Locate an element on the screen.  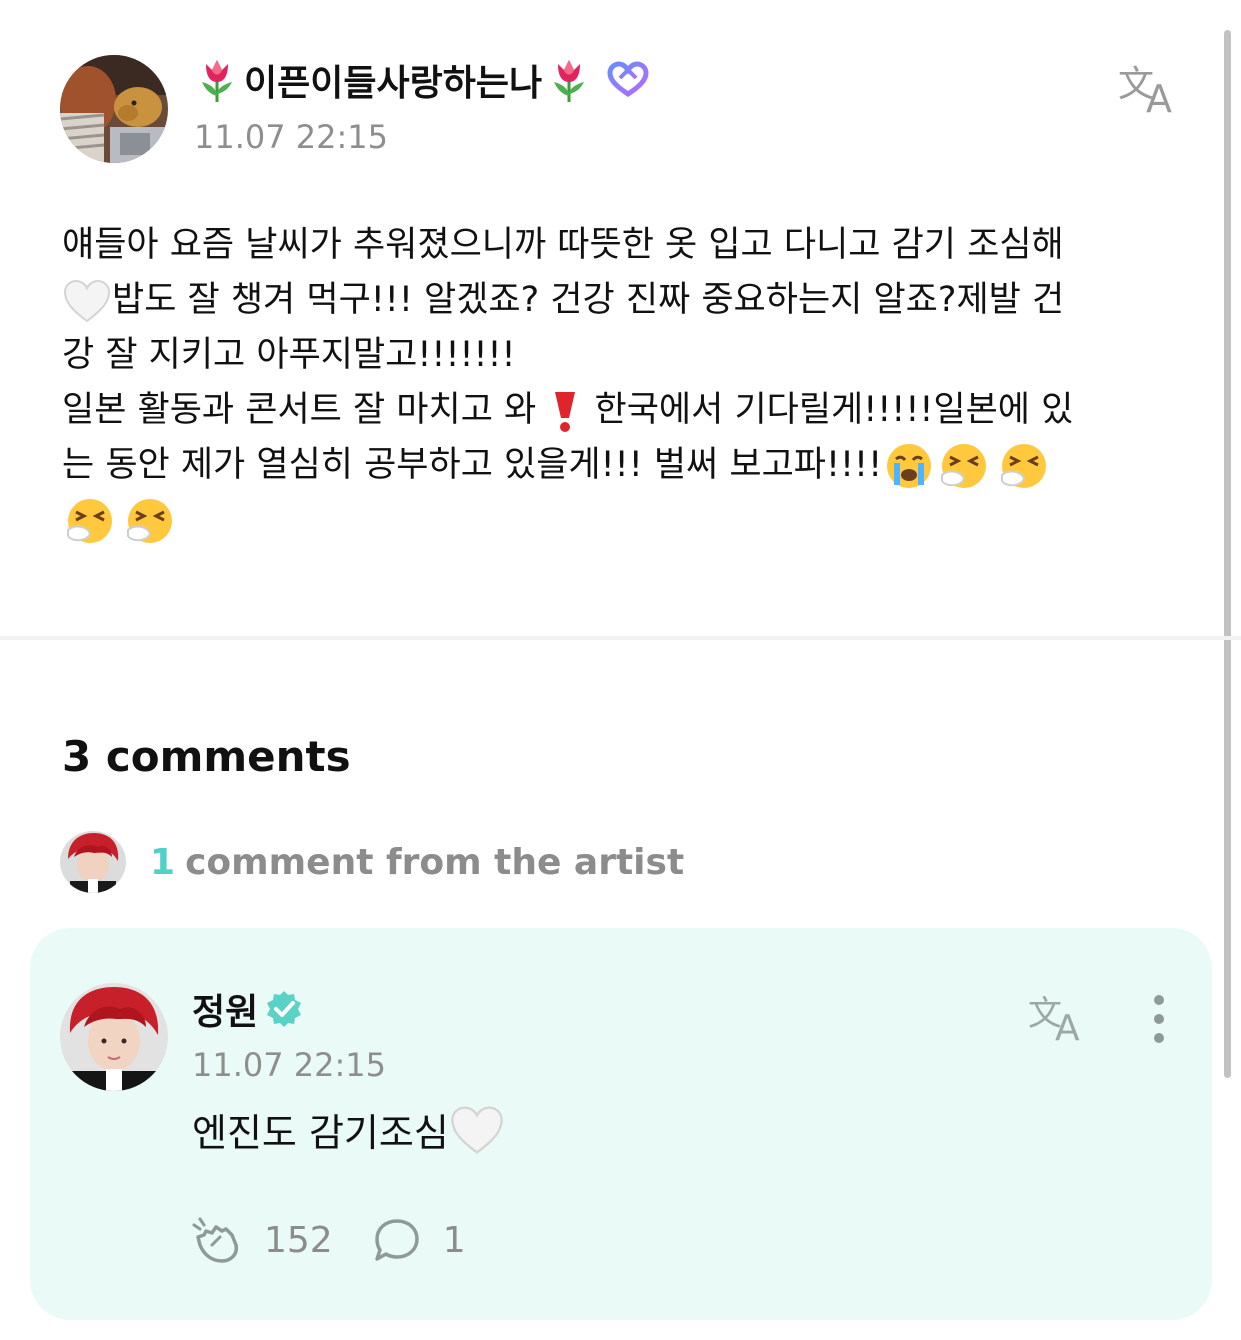
more-options-icon is located at coordinates (1159, 1019).